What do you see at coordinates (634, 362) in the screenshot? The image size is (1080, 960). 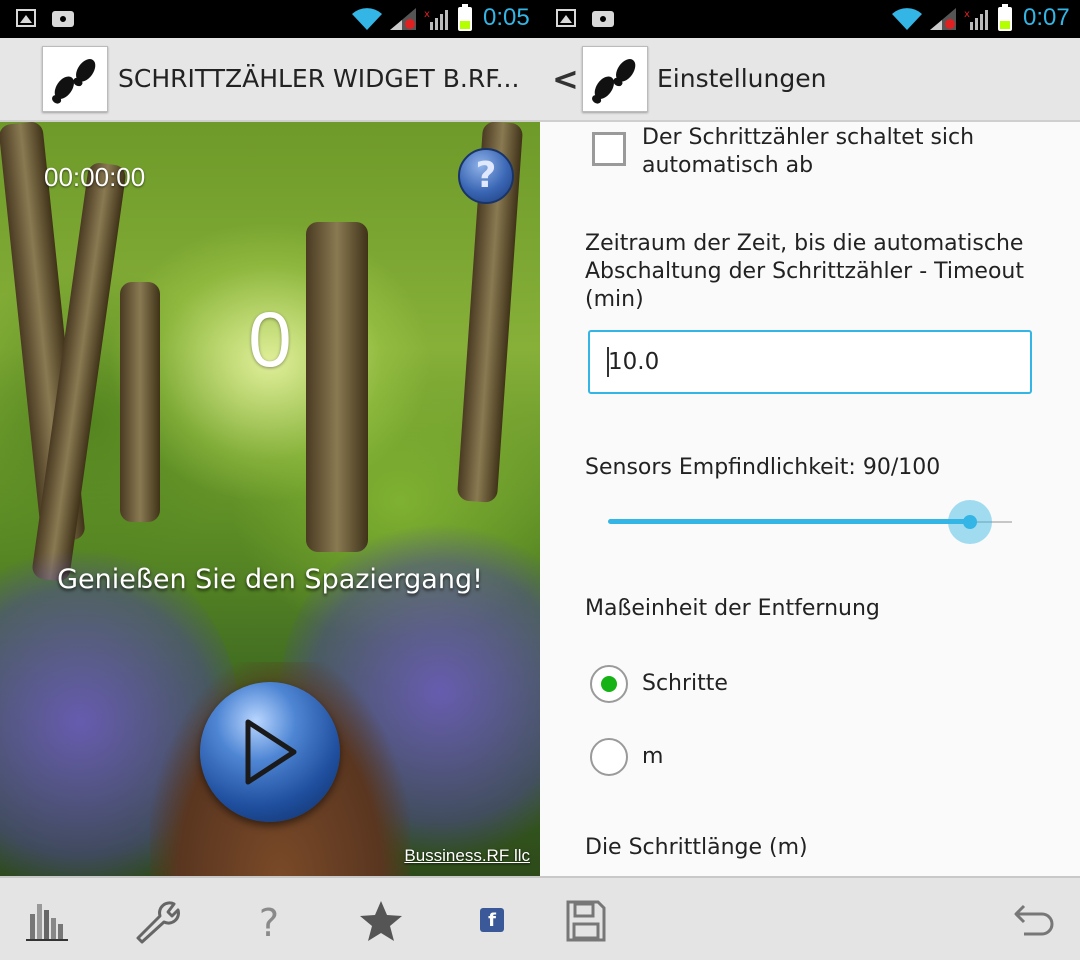 I see `timeout-value: 10.0` at bounding box center [634, 362].